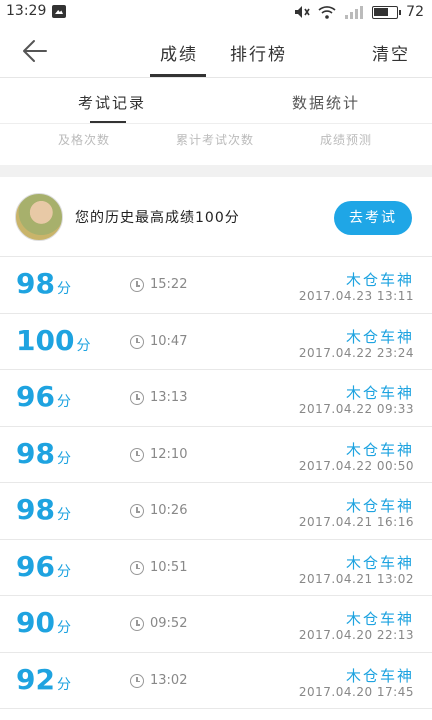 The image size is (432, 720). I want to click on score-value: 90 分, so click(43, 622).